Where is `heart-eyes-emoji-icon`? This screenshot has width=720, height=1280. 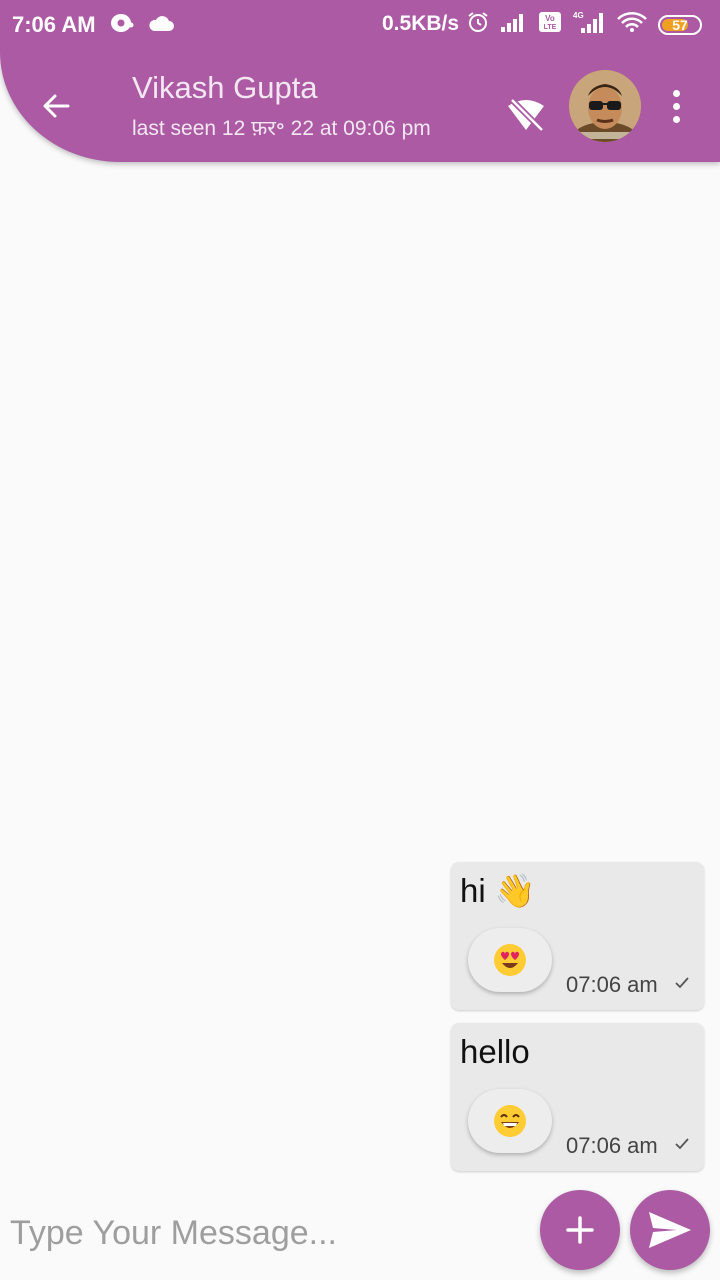
heart-eyes-emoji-icon is located at coordinates (510, 960).